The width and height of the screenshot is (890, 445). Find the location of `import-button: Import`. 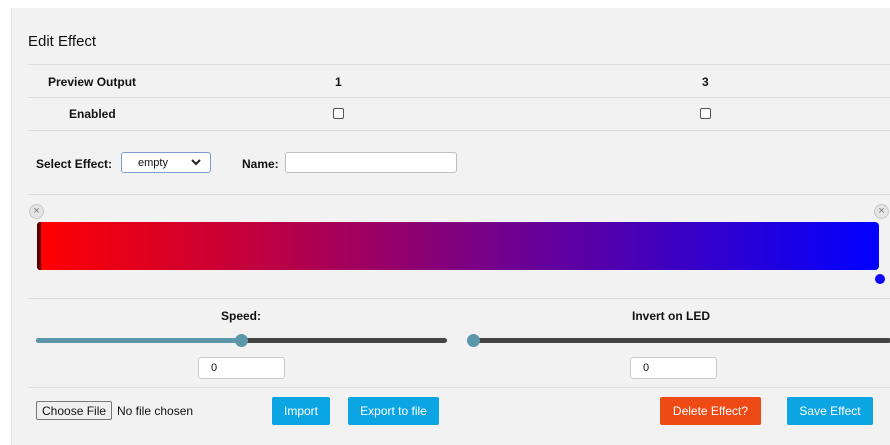

import-button: Import is located at coordinates (301, 411).